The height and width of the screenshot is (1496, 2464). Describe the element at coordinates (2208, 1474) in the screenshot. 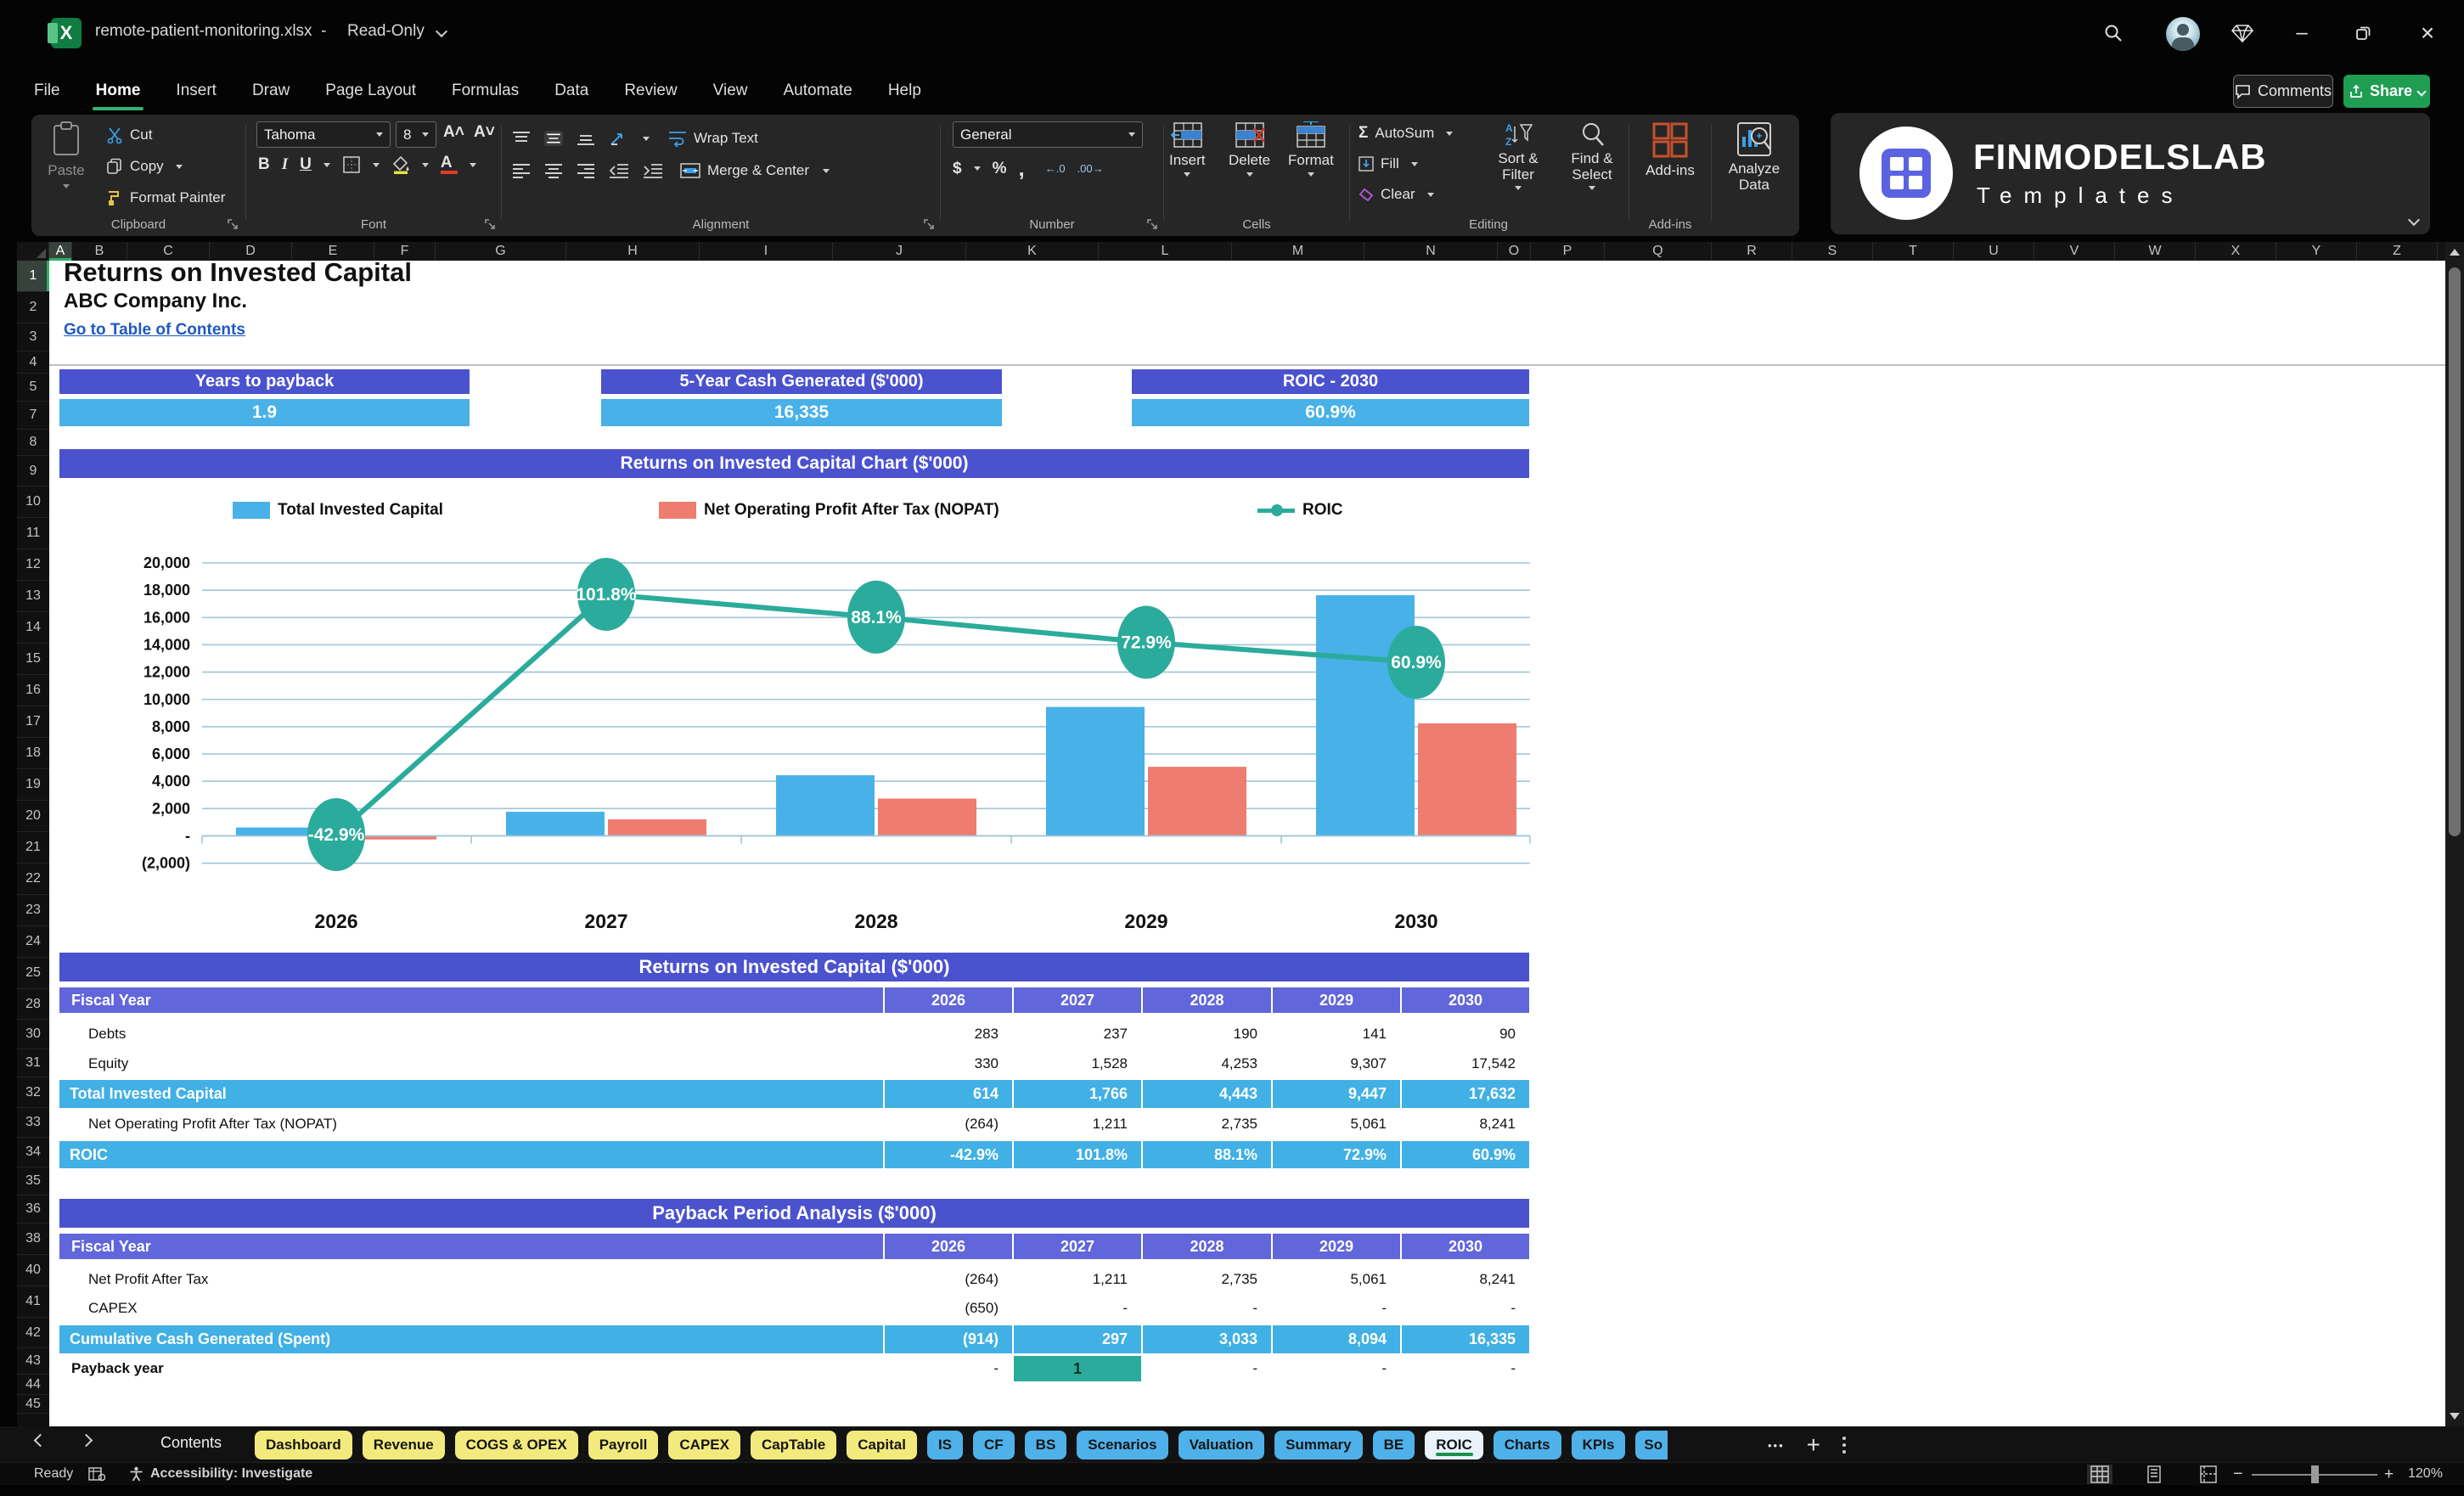

I see `page-break-view-button` at that location.